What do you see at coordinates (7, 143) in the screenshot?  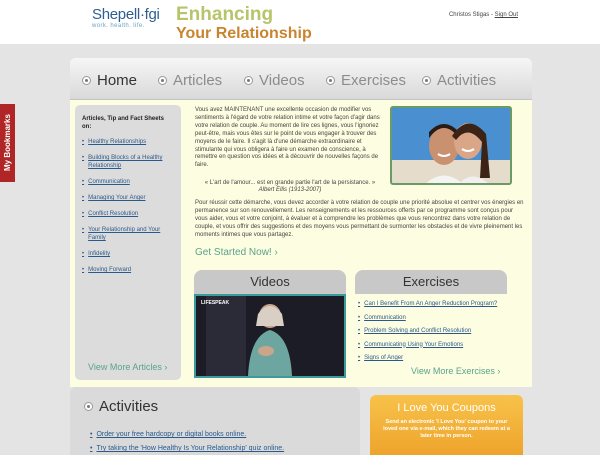 I see `my-bookmarks-tab: My Bookmarks` at bounding box center [7, 143].